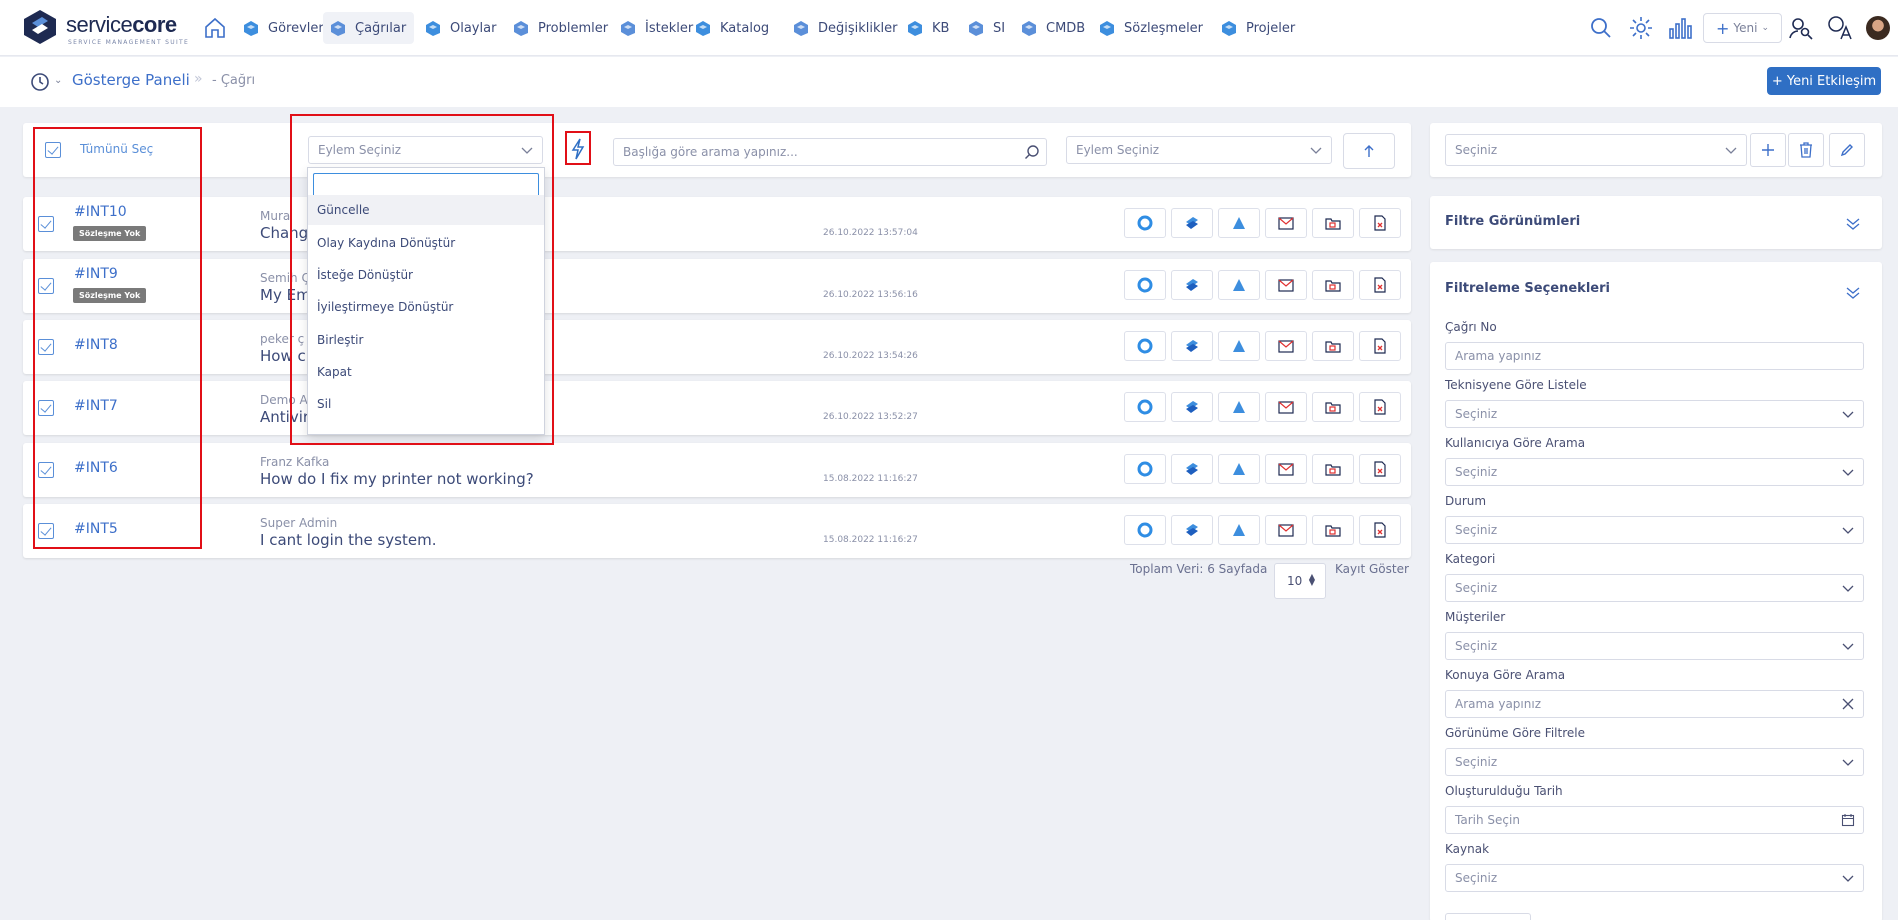 This screenshot has width=1898, height=920. I want to click on user-search-icon, so click(1801, 28).